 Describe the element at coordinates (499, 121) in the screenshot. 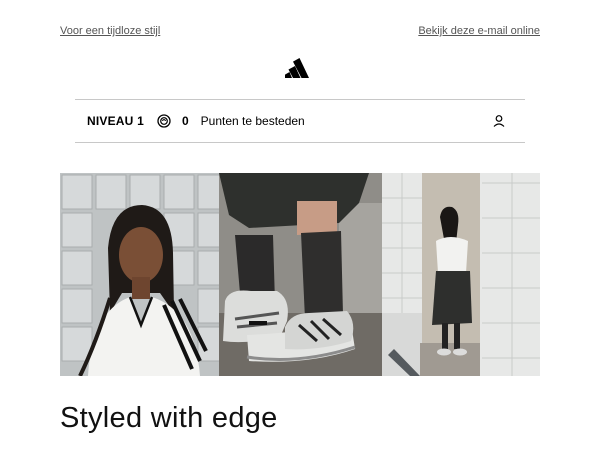

I see `person-icon` at that location.